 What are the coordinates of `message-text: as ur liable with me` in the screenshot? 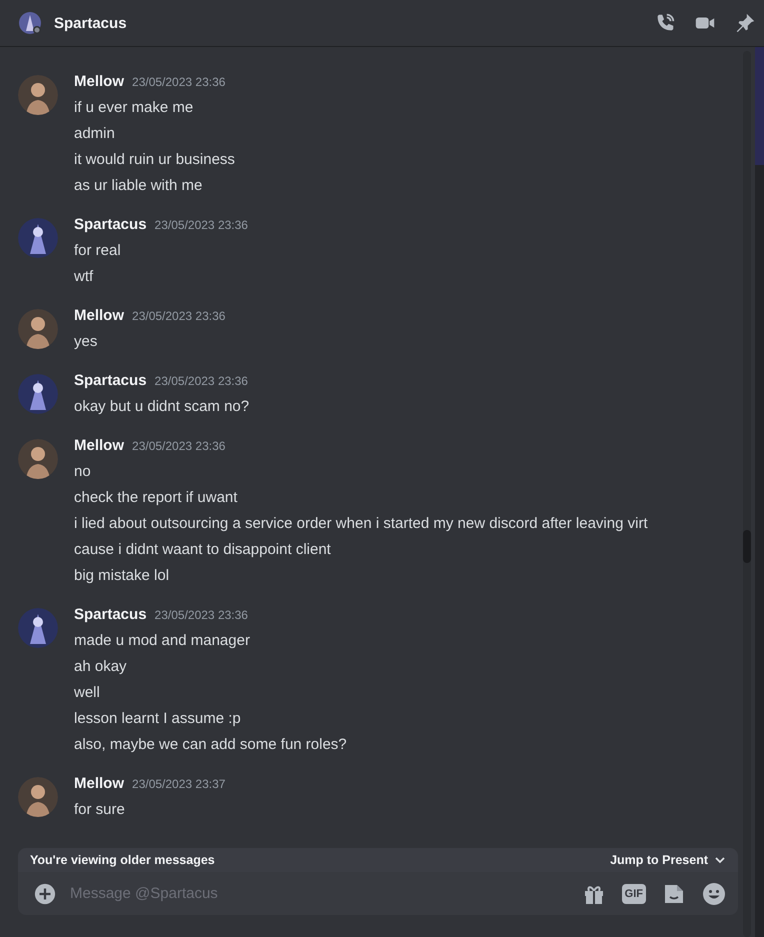 It's located at (139, 186).